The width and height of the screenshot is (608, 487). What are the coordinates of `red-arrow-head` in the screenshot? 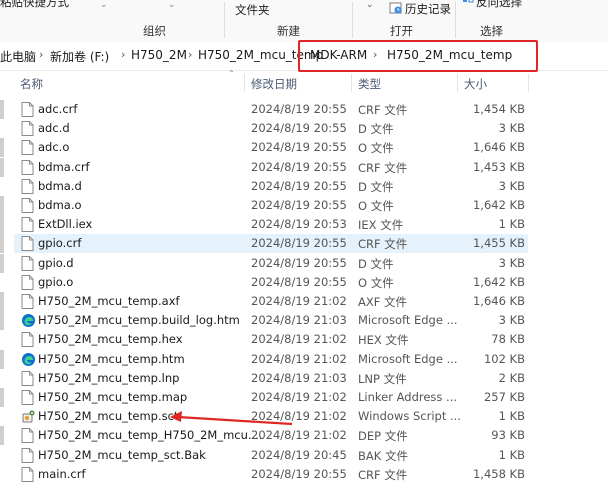 It's located at (176, 416).